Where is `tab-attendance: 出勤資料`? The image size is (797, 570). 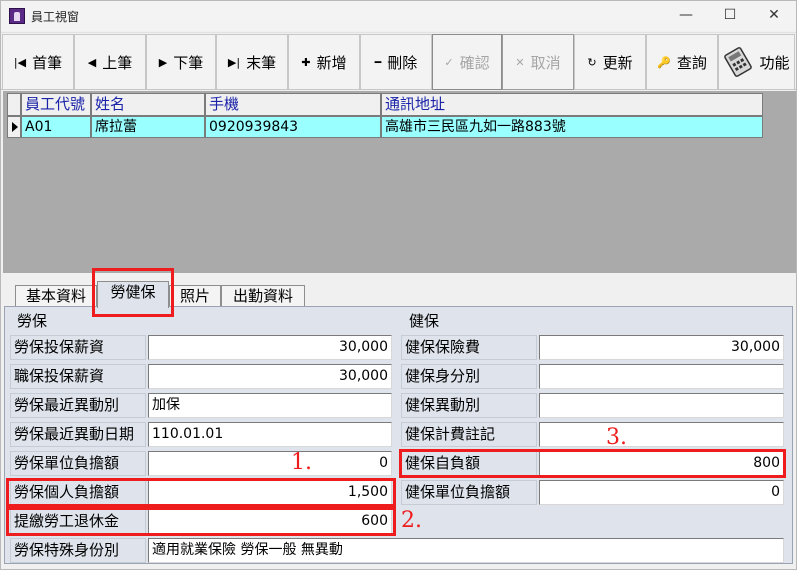
tab-attendance: 出勤資料 is located at coordinates (263, 296).